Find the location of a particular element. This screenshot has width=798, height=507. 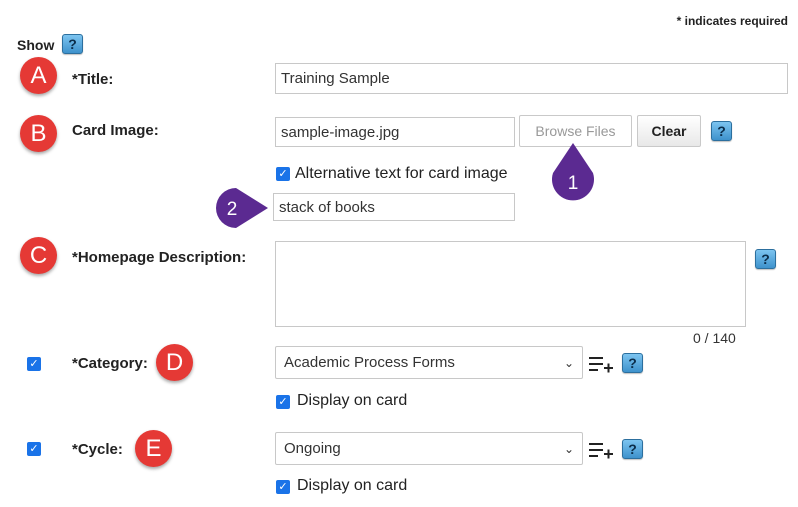

cycle-display-label: Display on card is located at coordinates (352, 485).